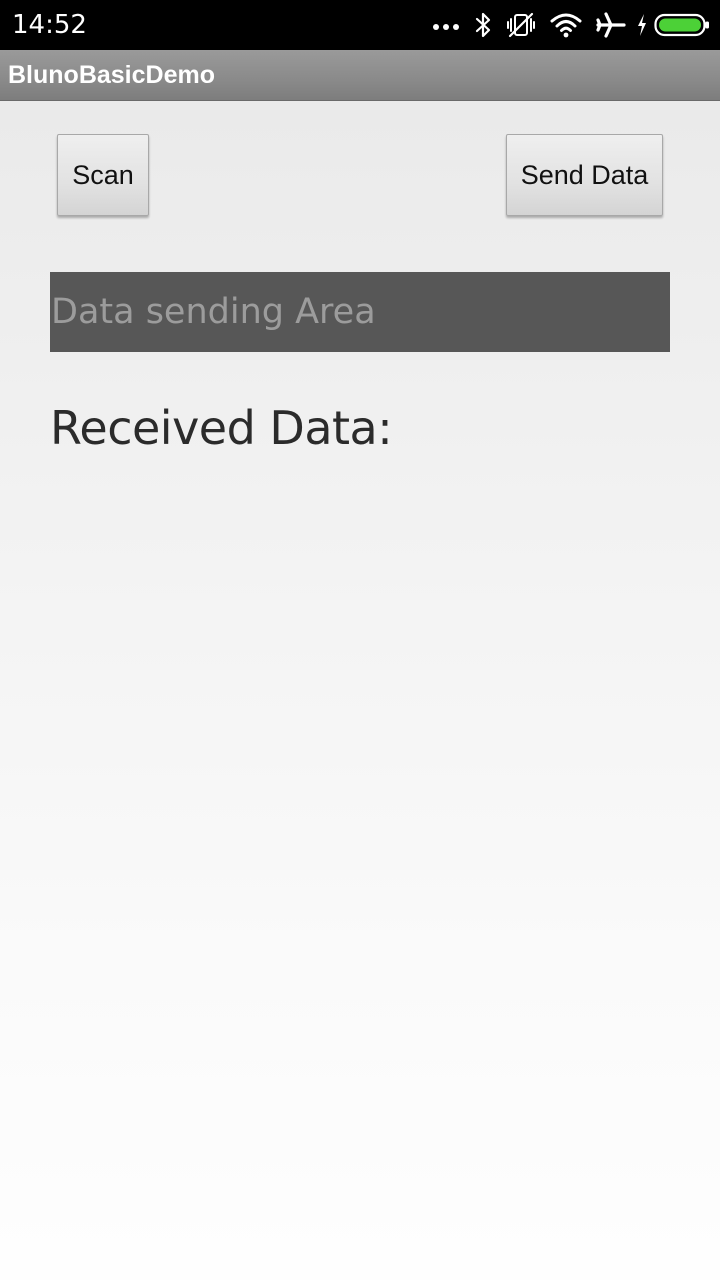 The height and width of the screenshot is (1280, 720). What do you see at coordinates (360, 312) in the screenshot?
I see `data-sending-input` at bounding box center [360, 312].